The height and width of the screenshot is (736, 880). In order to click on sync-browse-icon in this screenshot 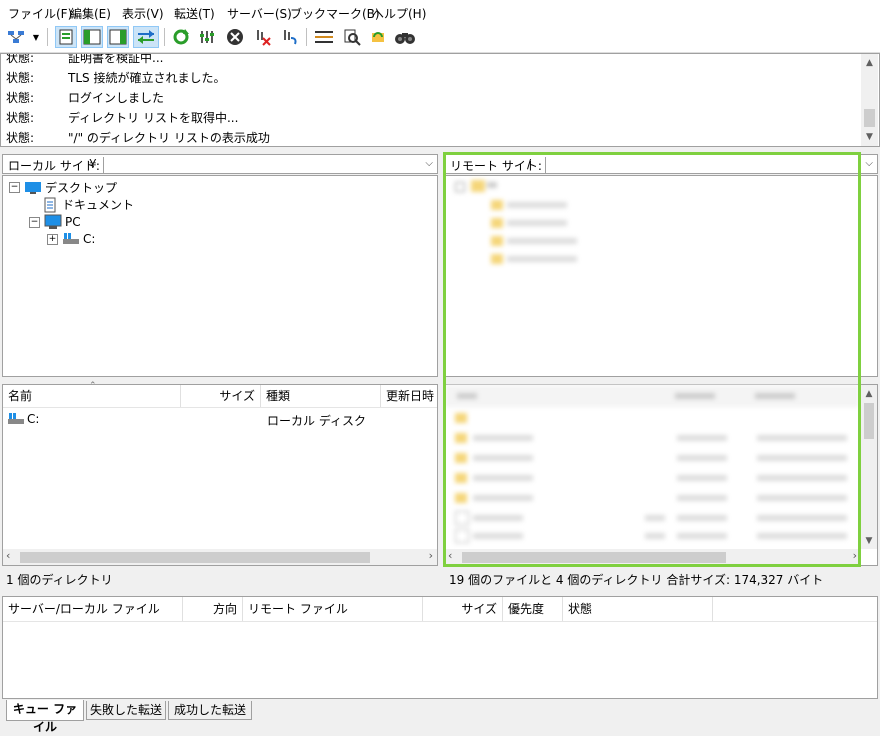, I will do `click(378, 37)`.